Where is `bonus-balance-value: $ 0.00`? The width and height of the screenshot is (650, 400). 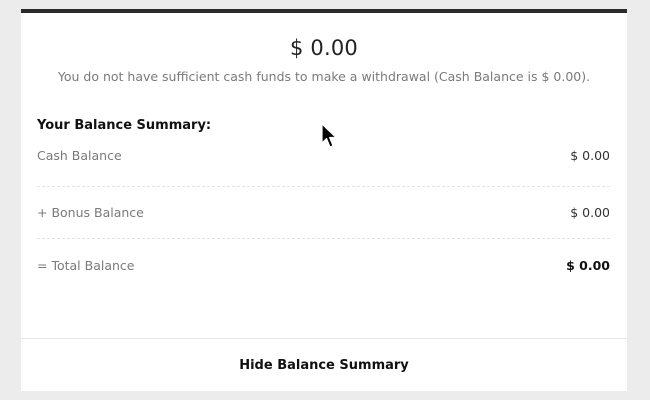
bonus-balance-value: $ 0.00 is located at coordinates (590, 212).